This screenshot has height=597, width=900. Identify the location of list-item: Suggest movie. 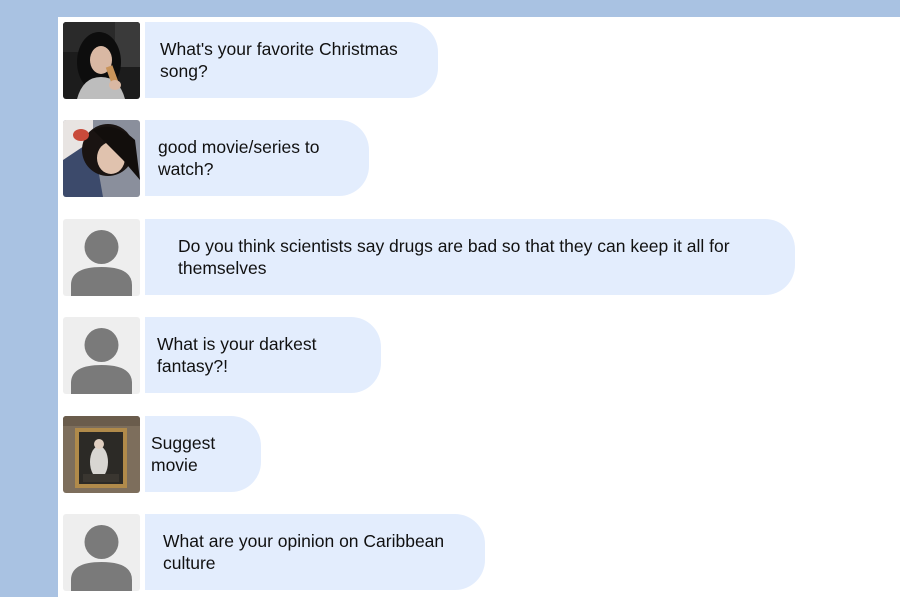
(479, 455).